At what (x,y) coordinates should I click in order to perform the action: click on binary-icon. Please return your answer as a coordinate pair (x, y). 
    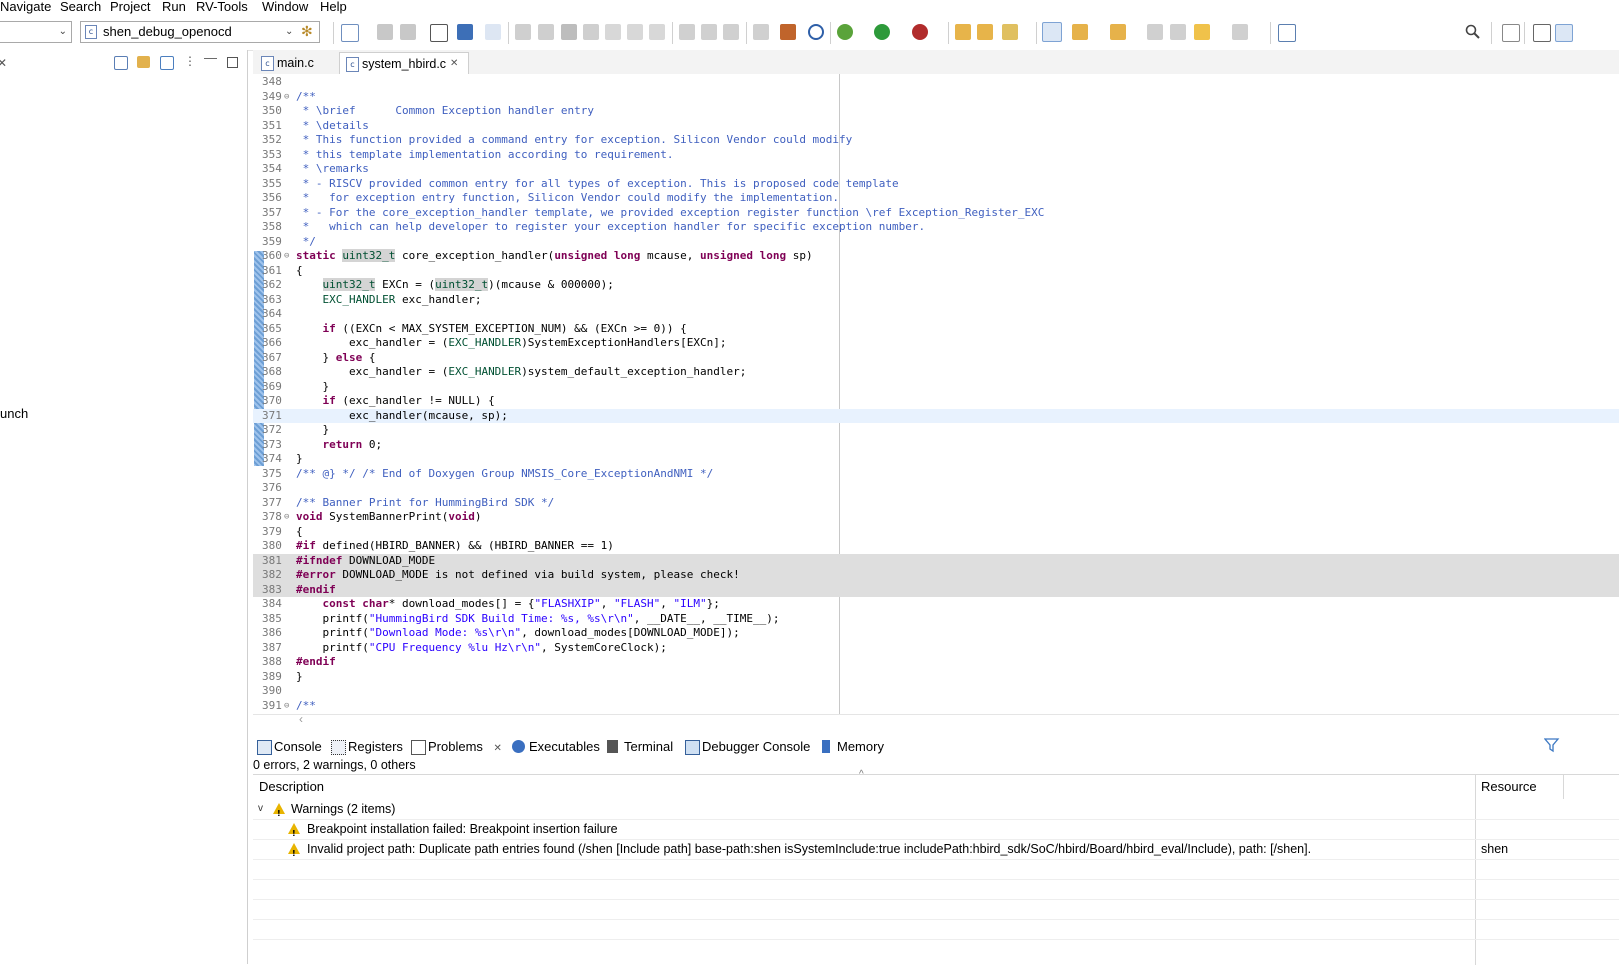
    Looking at the image, I should click on (439, 33).